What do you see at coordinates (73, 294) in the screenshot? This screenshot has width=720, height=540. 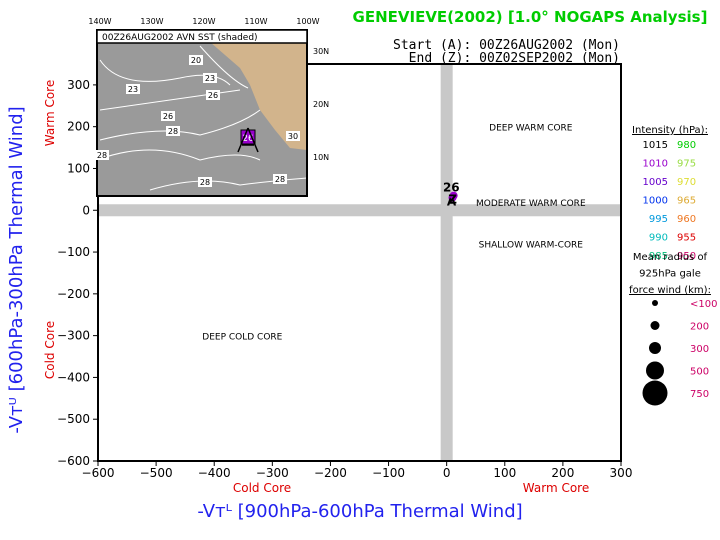 I see `y-tick-label: −200` at bounding box center [73, 294].